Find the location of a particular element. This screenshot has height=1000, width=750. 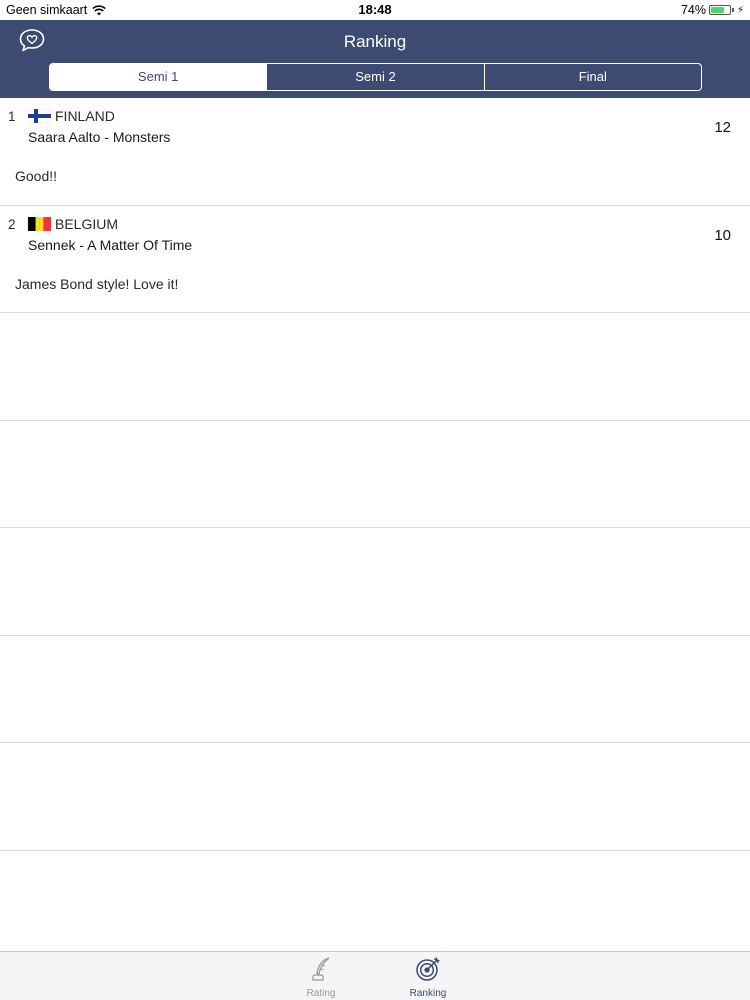

finland-flag-icon is located at coordinates (39, 116).